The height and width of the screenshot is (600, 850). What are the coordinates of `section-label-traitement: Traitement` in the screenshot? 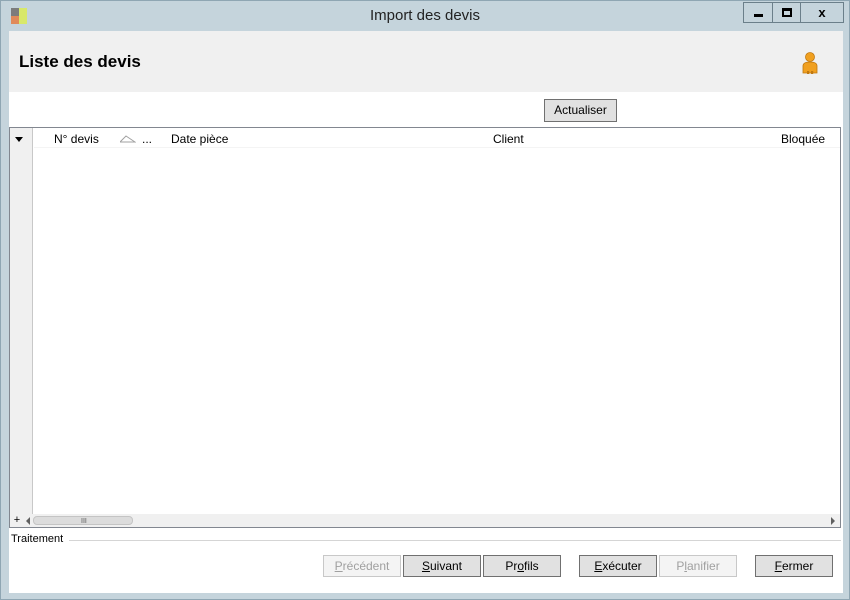 It's located at (38, 539).